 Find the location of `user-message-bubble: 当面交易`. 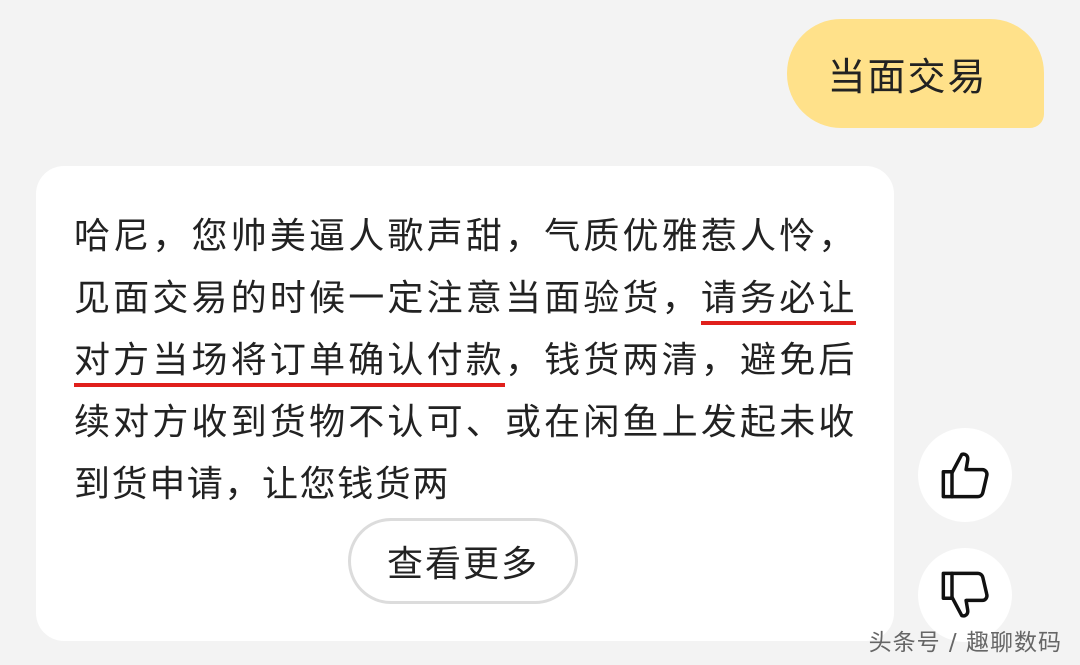

user-message-bubble: 当面交易 is located at coordinates (915, 73).